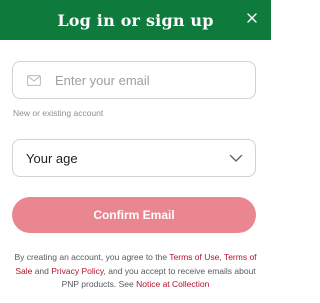  What do you see at coordinates (134, 215) in the screenshot?
I see `confirm-email-button: Confirm Email` at bounding box center [134, 215].